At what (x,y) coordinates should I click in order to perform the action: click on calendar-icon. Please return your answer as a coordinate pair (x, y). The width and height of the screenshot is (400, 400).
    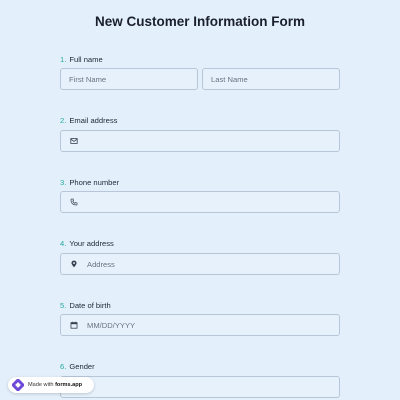
    Looking at the image, I should click on (74, 325).